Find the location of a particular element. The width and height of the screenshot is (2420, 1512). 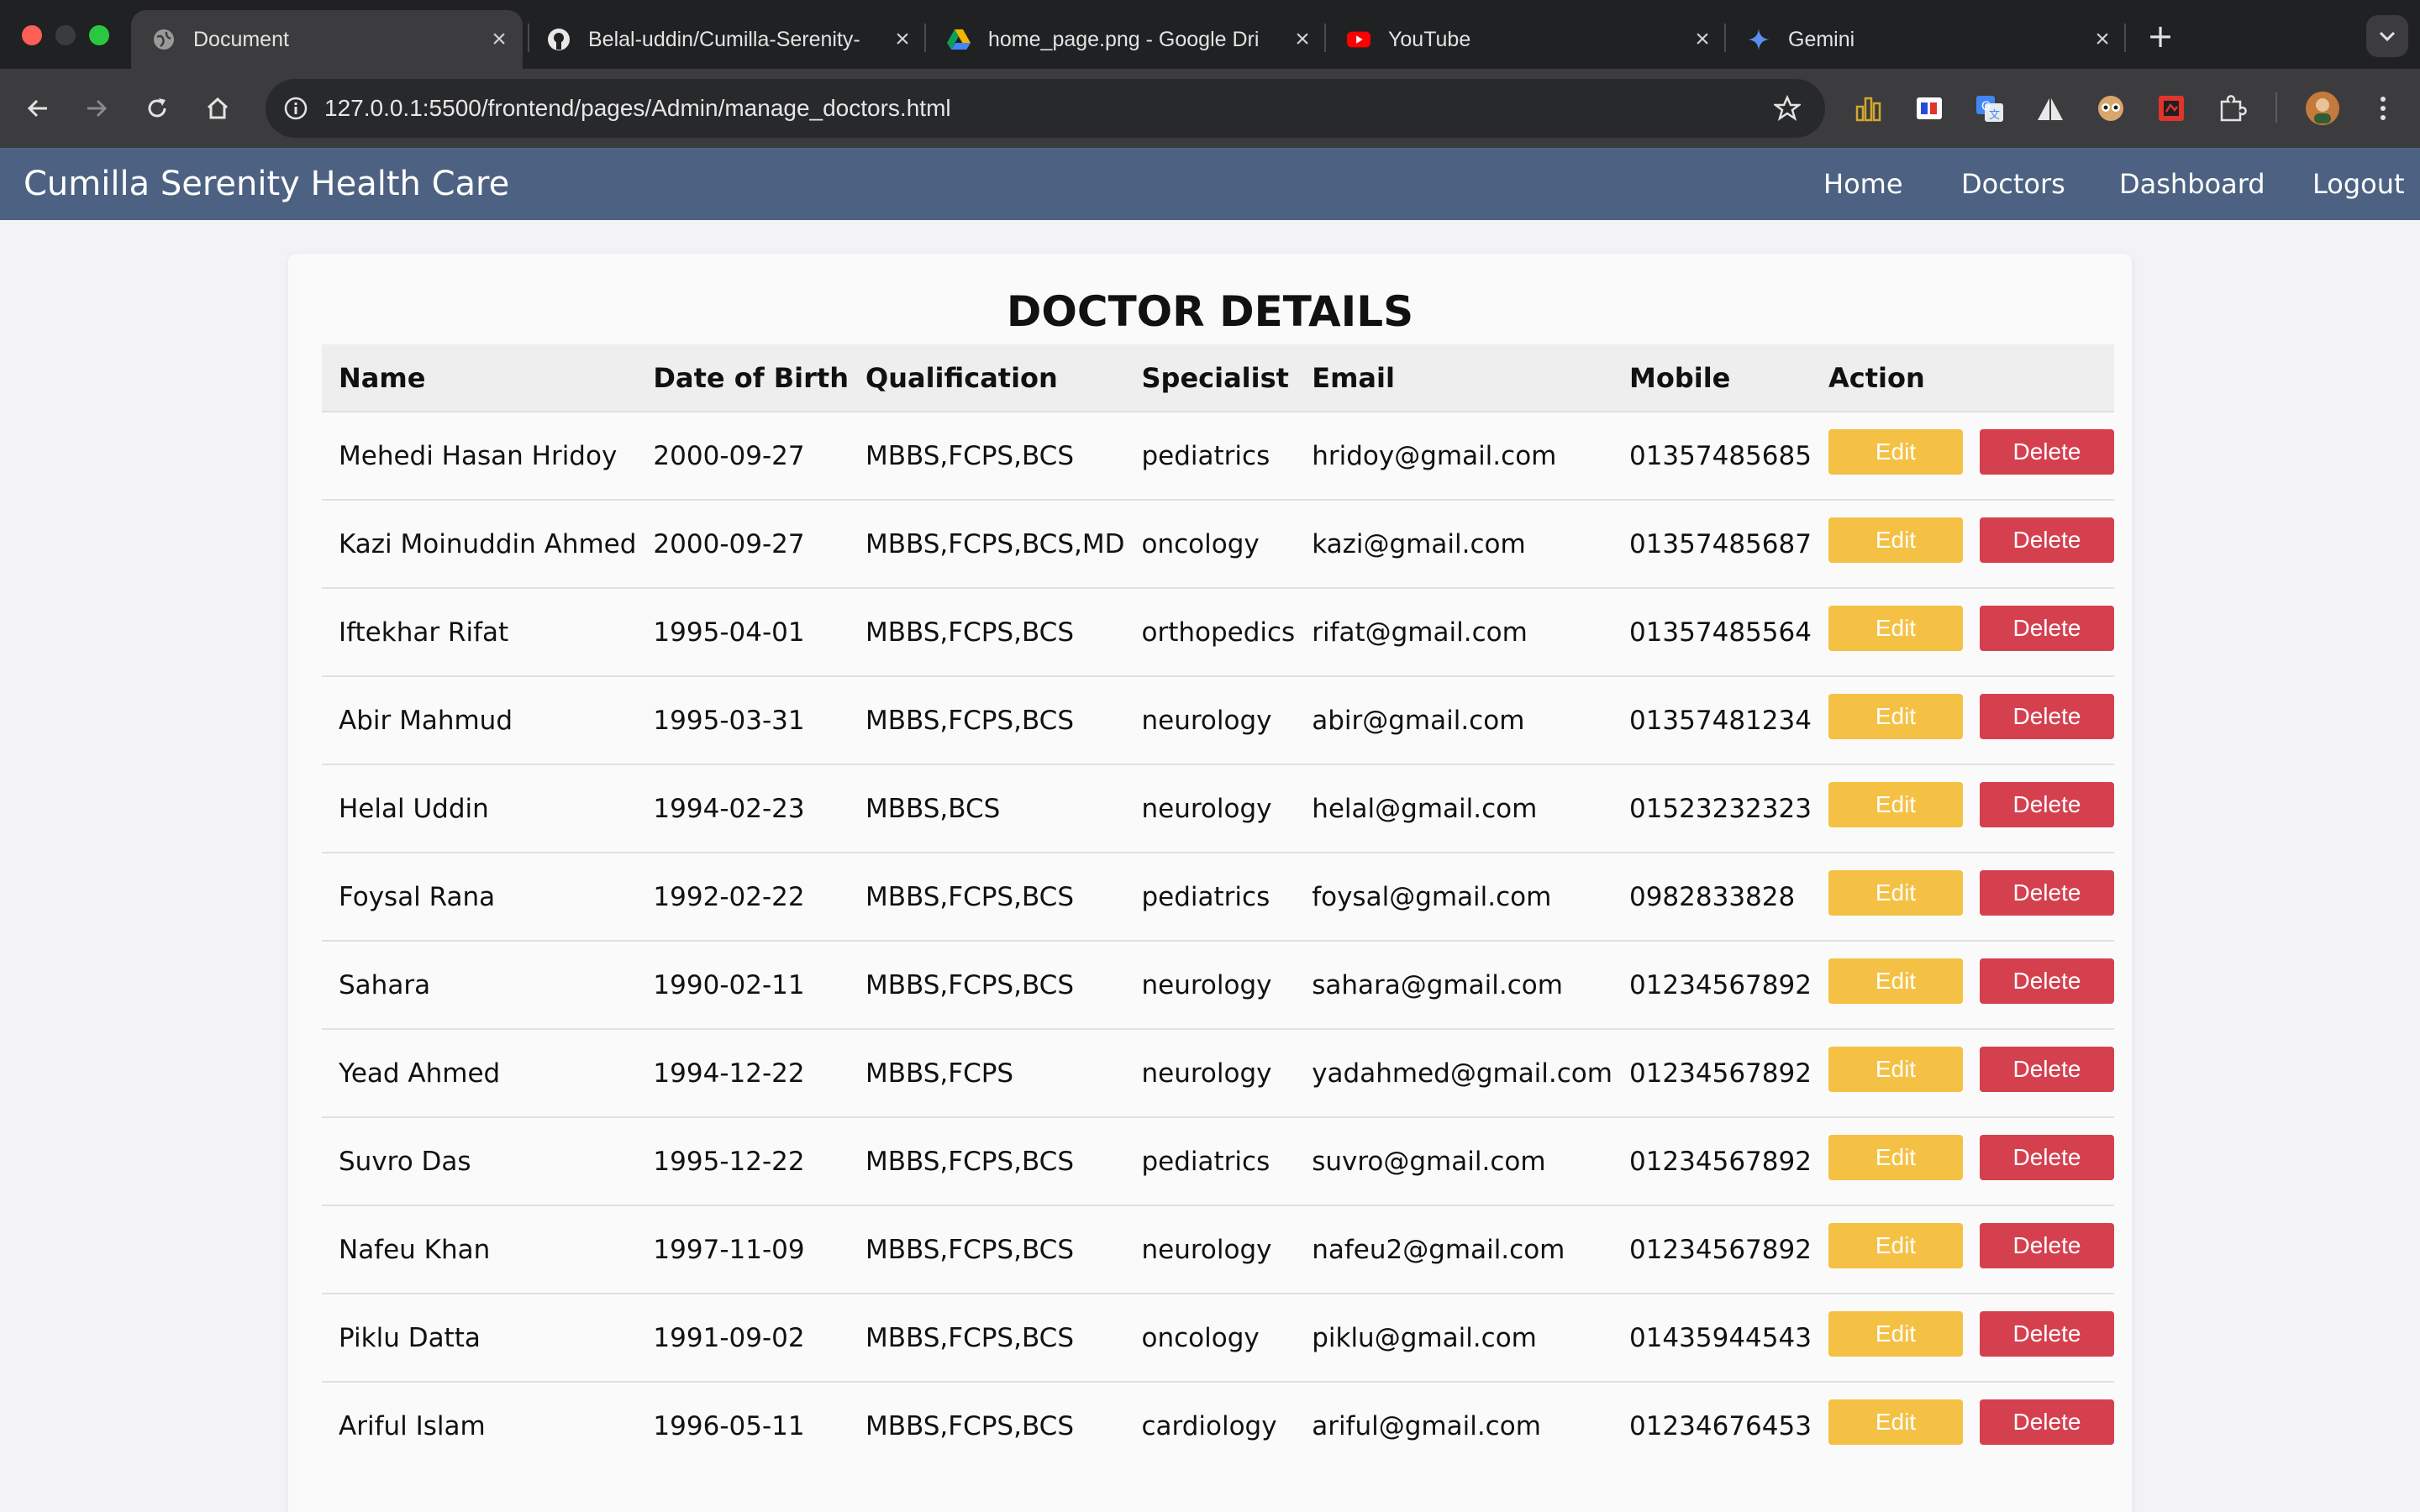

nav-link-dashboard: Dashboard is located at coordinates (2192, 184).